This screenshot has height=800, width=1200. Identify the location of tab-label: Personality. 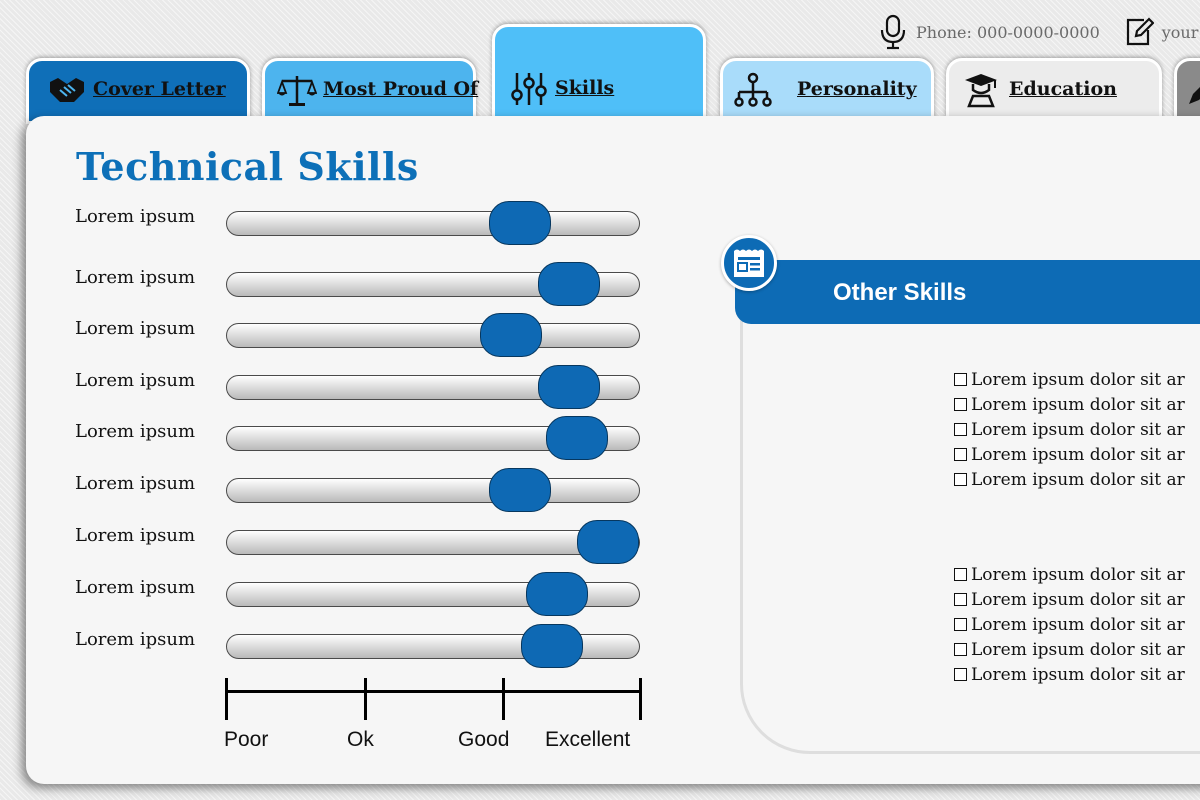
(857, 89).